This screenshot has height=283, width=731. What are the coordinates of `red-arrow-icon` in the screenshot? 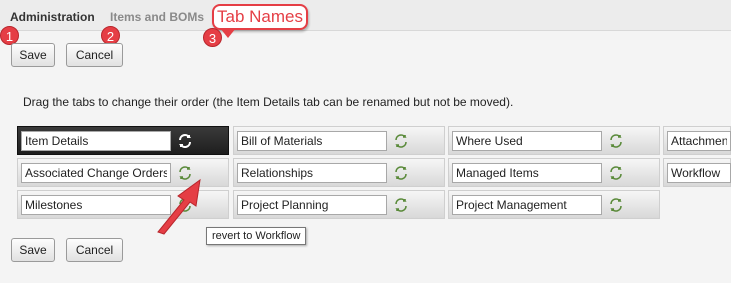 It's located at (179, 206).